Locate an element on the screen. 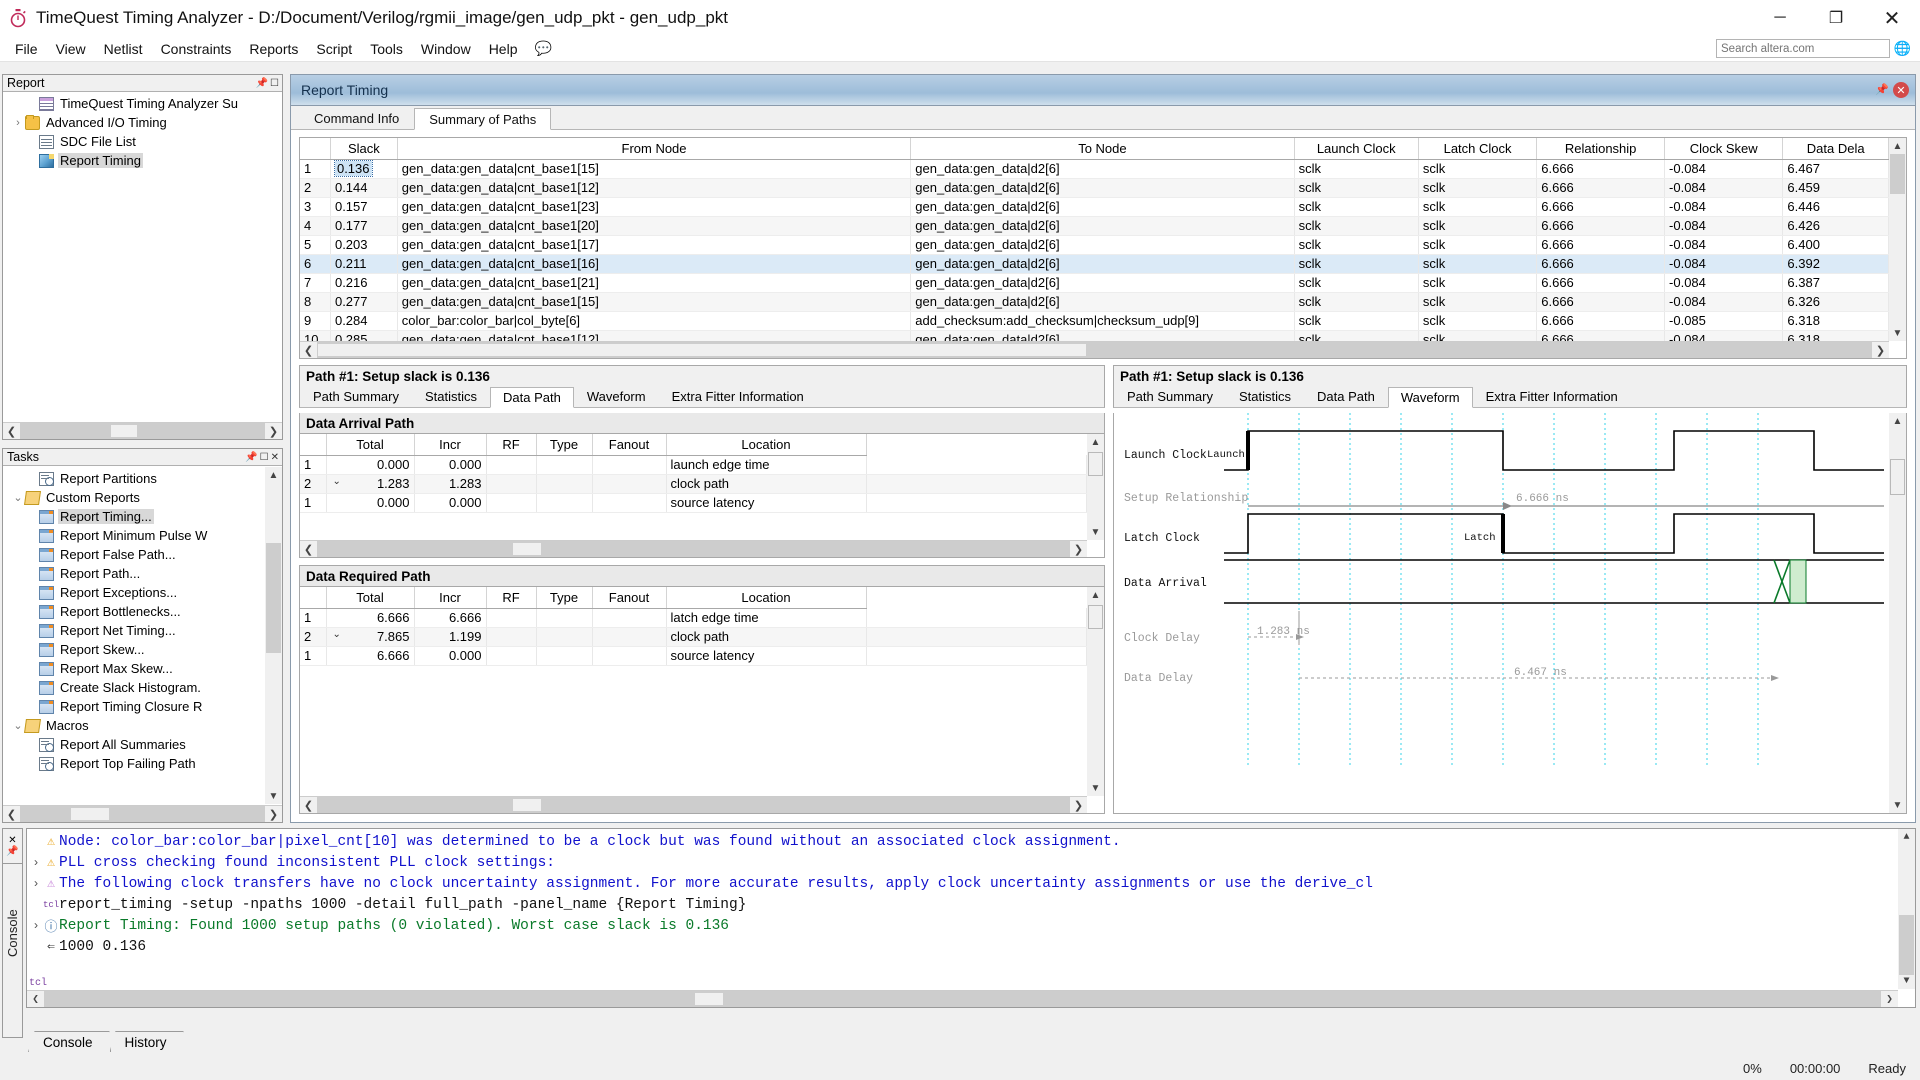 This screenshot has height=1080, width=1920. console-tab-console: Console is located at coordinates (69, 1041).